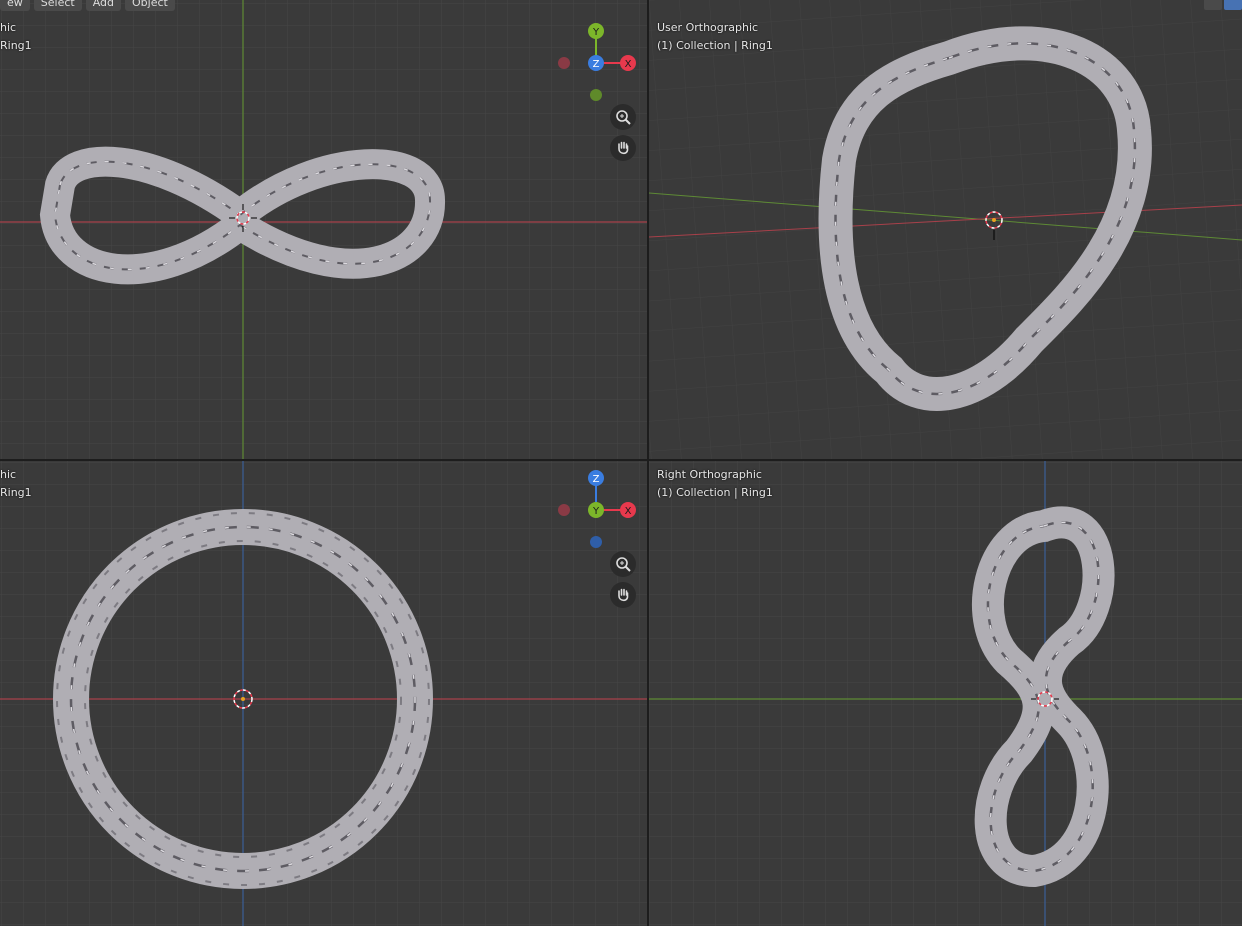  What do you see at coordinates (103, 5) in the screenshot?
I see `menu-add: Add` at bounding box center [103, 5].